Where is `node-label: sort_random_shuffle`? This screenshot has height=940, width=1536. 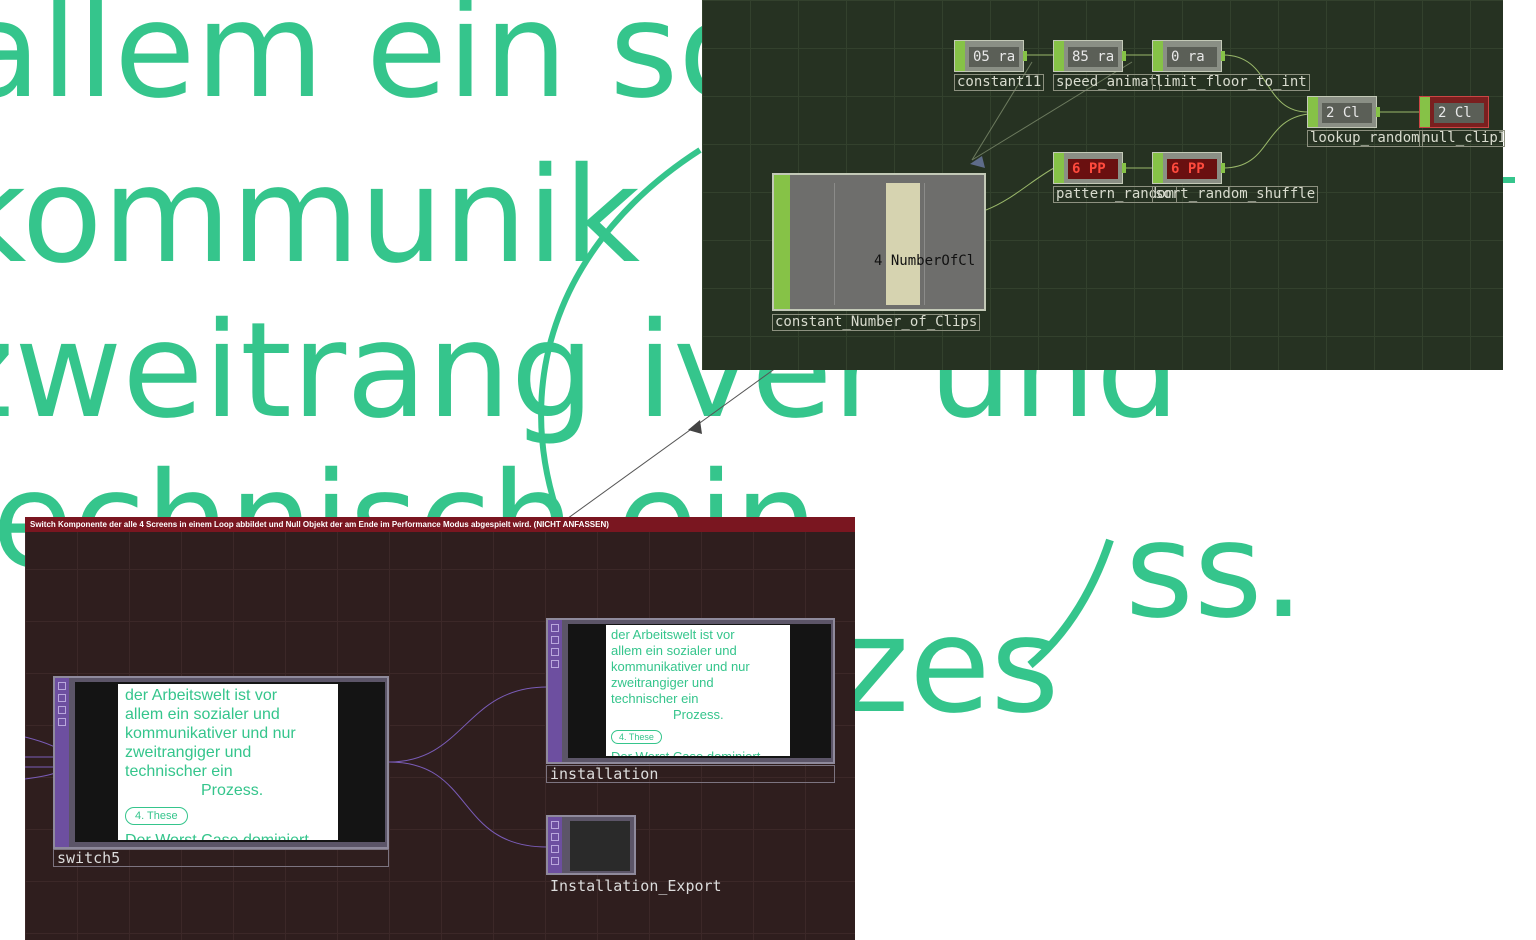
node-label: sort_random_shuffle is located at coordinates (1235, 194).